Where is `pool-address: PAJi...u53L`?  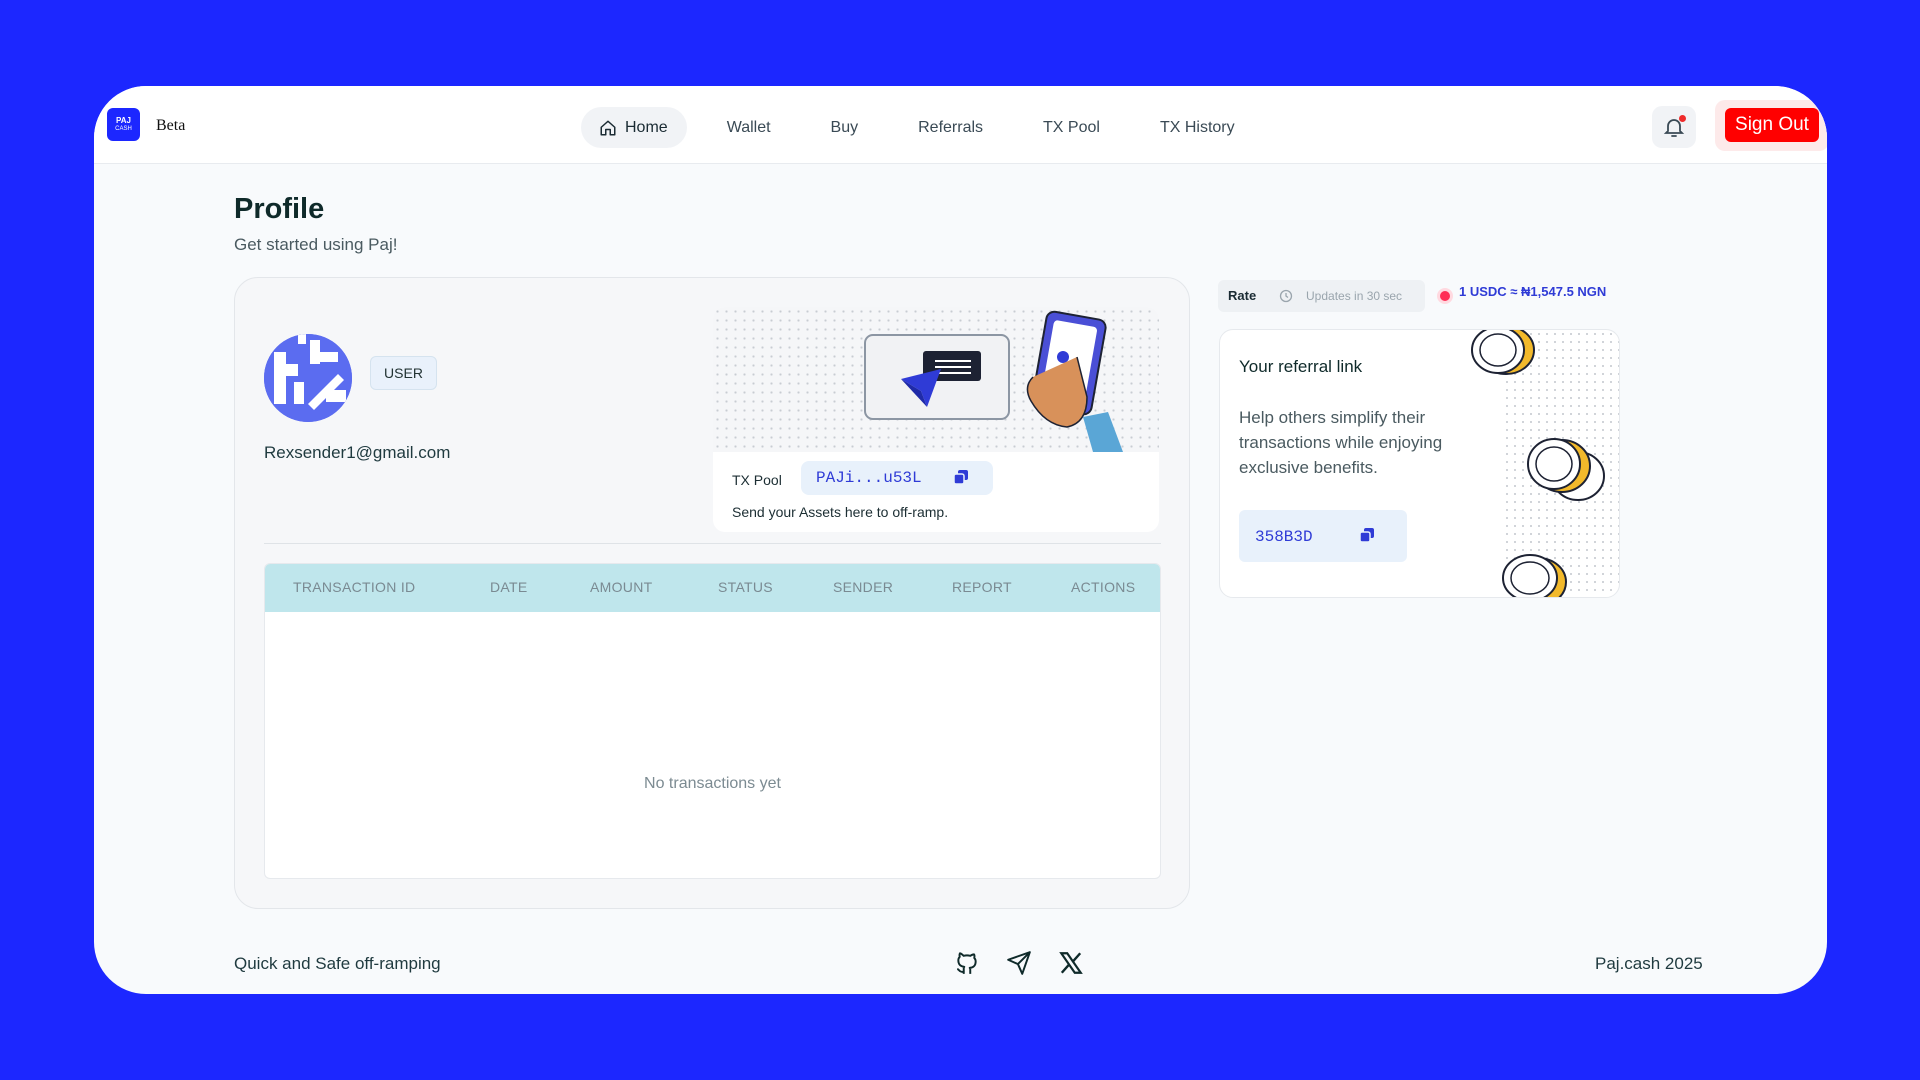
pool-address: PAJi...u53L is located at coordinates (869, 478).